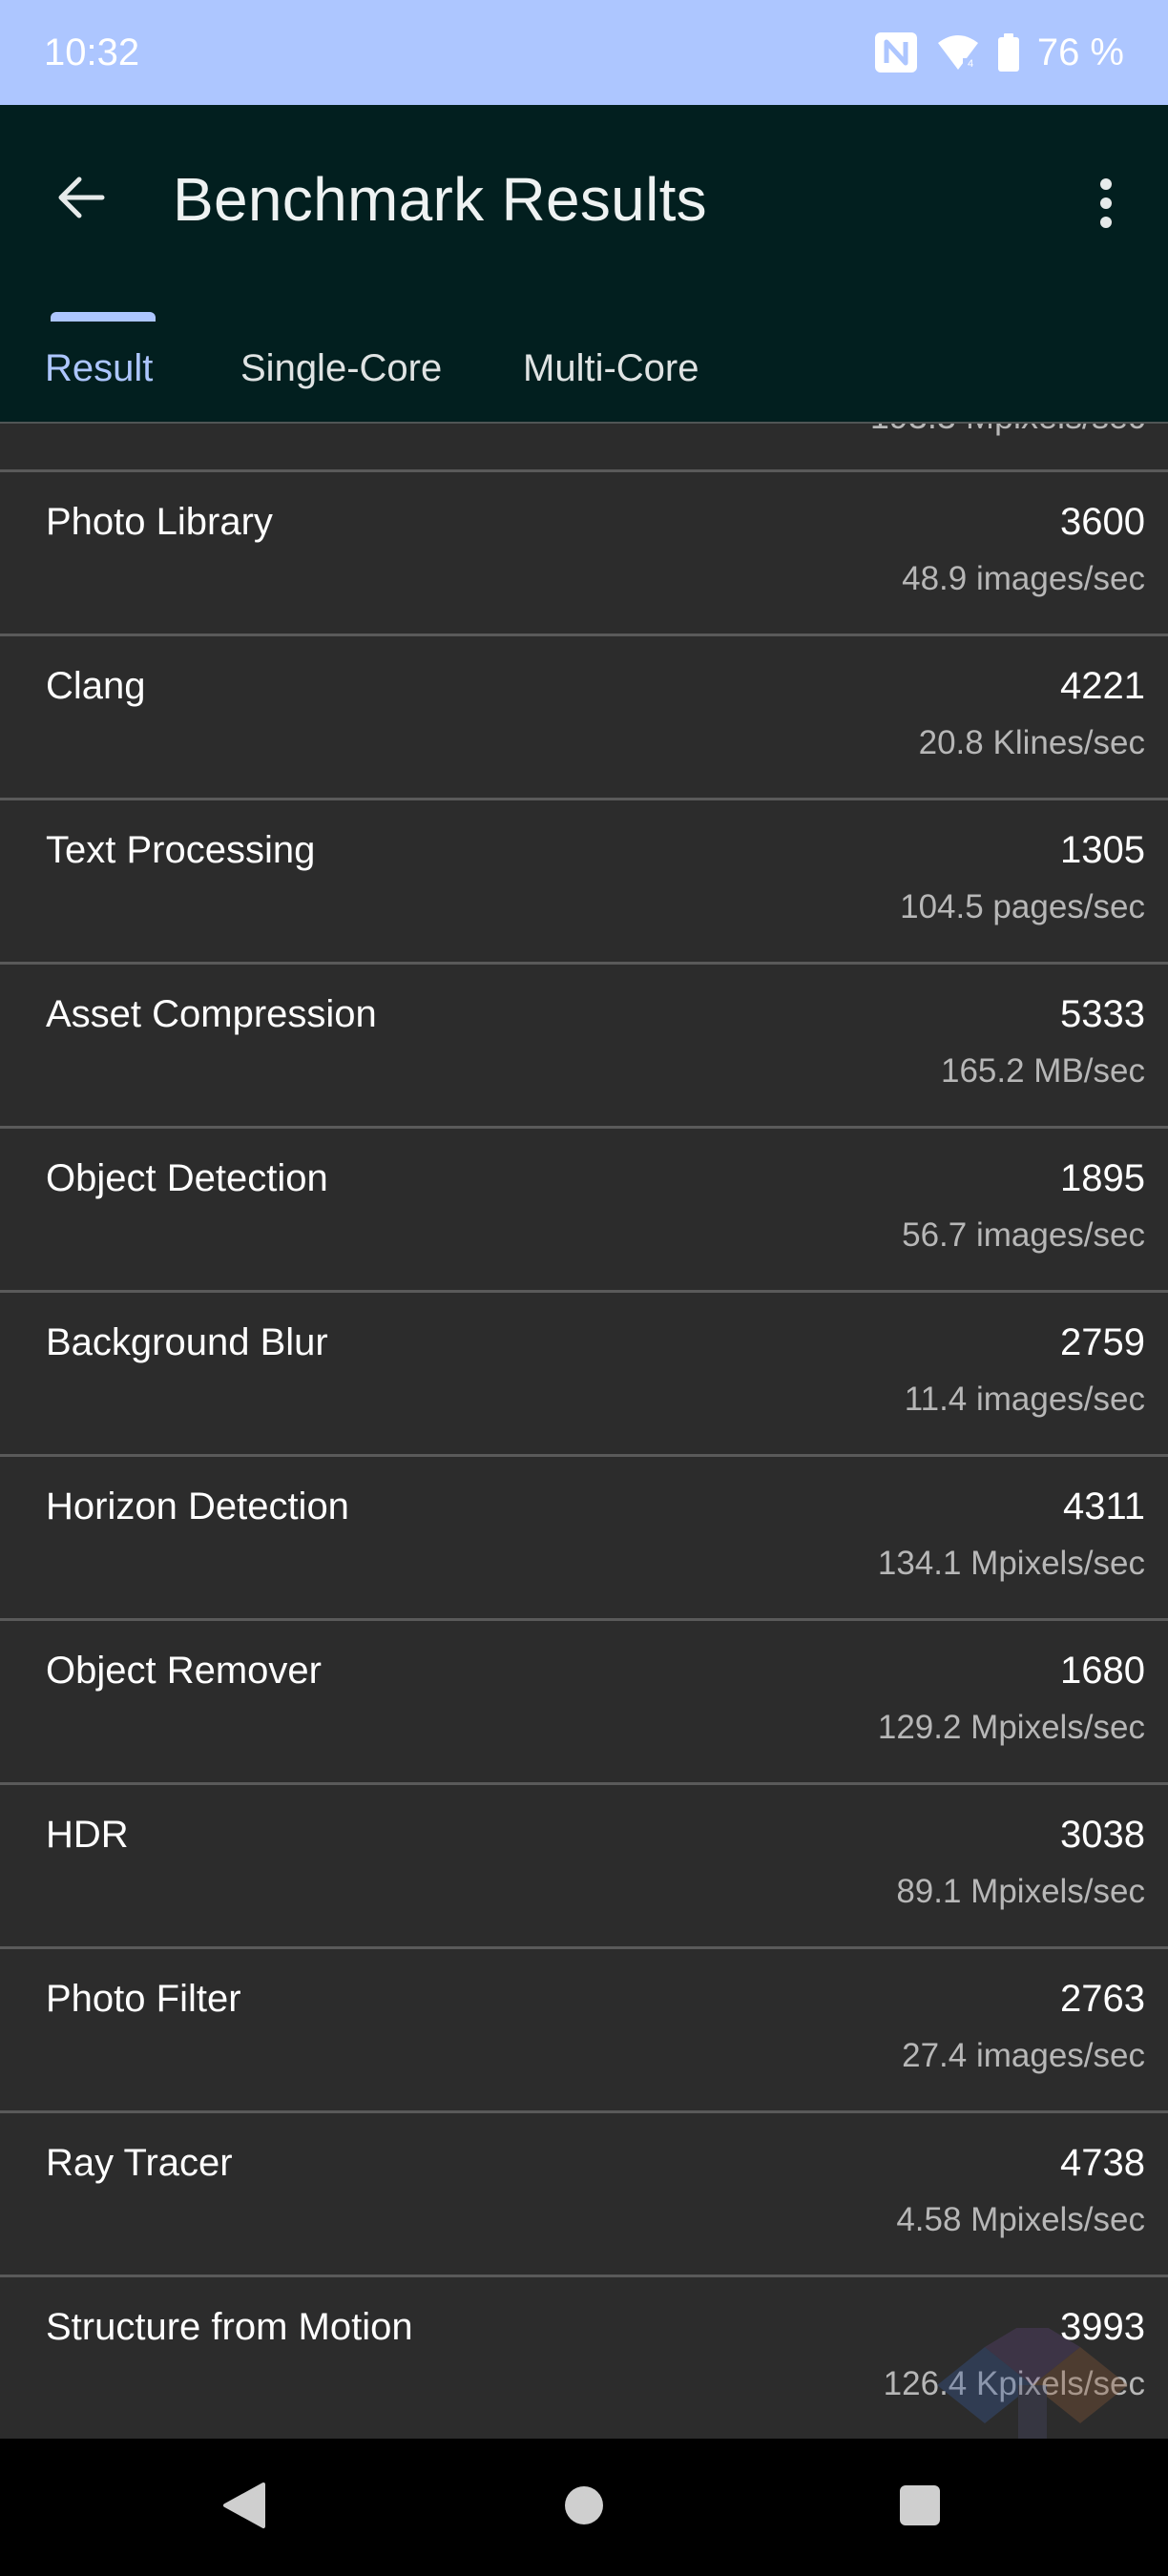 The width and height of the screenshot is (1168, 2576). I want to click on benchmark-rate: 56.7 images/sec, so click(1023, 1235).